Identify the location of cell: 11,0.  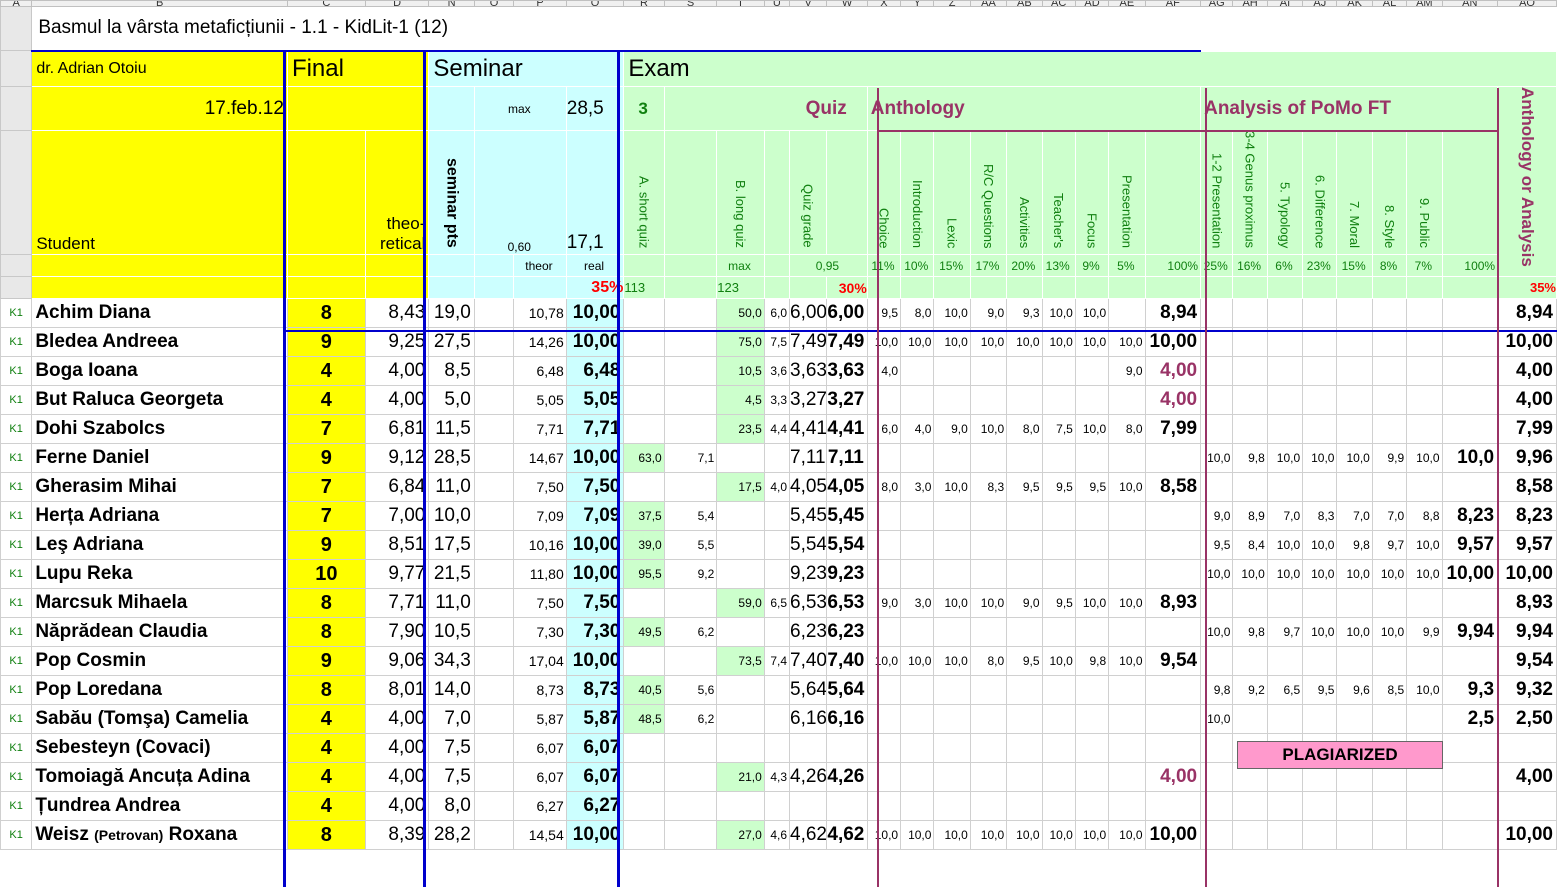
(451, 603).